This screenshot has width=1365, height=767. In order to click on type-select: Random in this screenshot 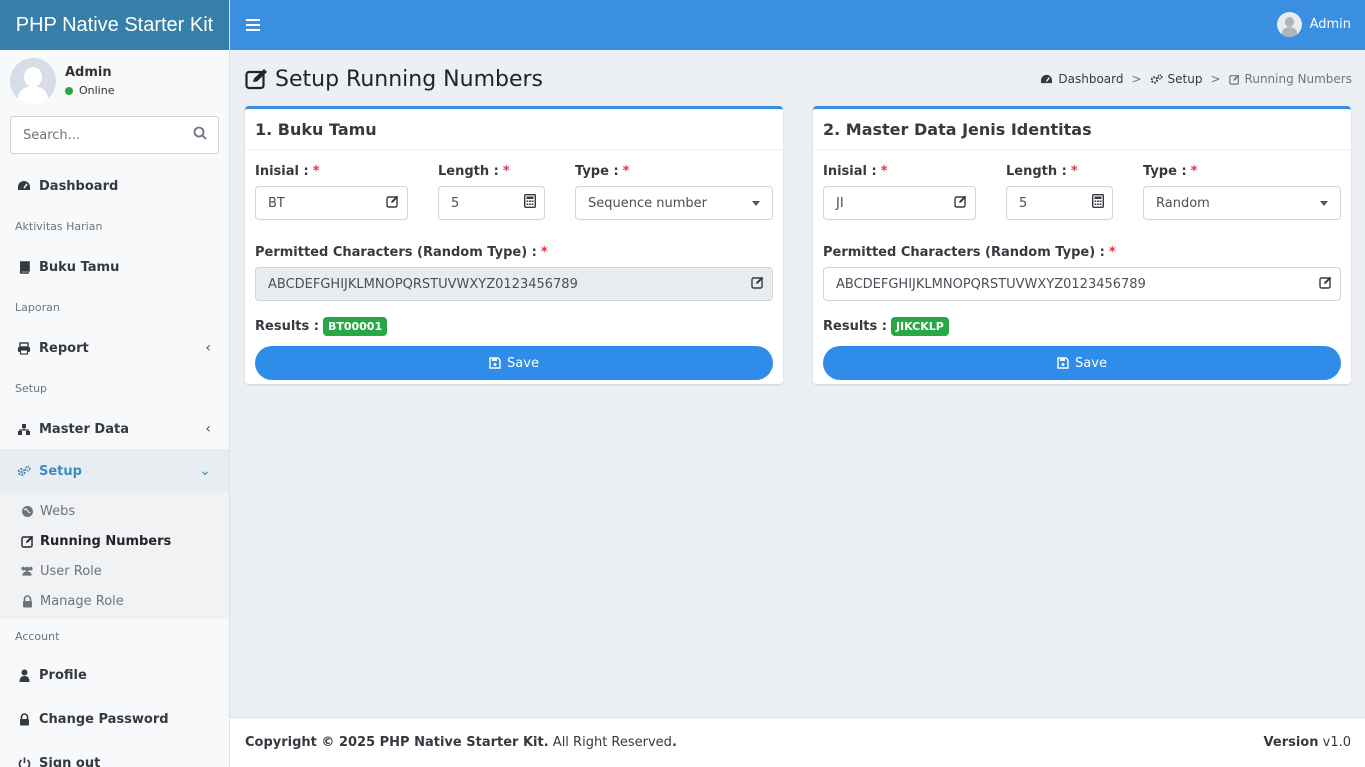, I will do `click(1242, 203)`.